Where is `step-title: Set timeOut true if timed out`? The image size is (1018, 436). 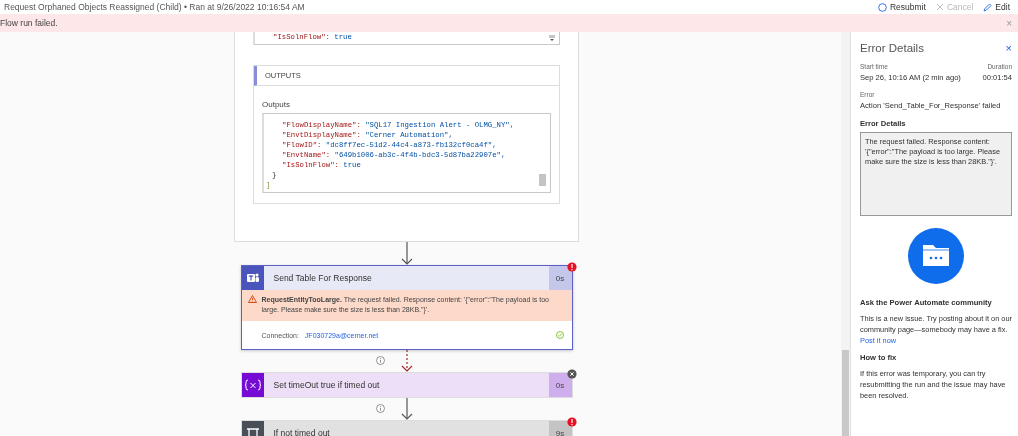 step-title: Set timeOut true if timed out is located at coordinates (326, 385).